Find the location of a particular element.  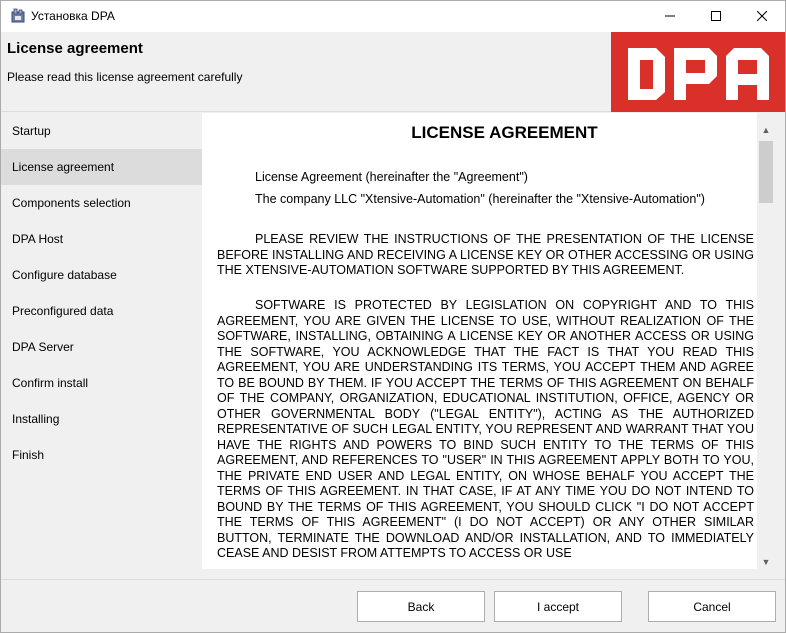

sidebar-item-startup: Startup is located at coordinates (101, 131).